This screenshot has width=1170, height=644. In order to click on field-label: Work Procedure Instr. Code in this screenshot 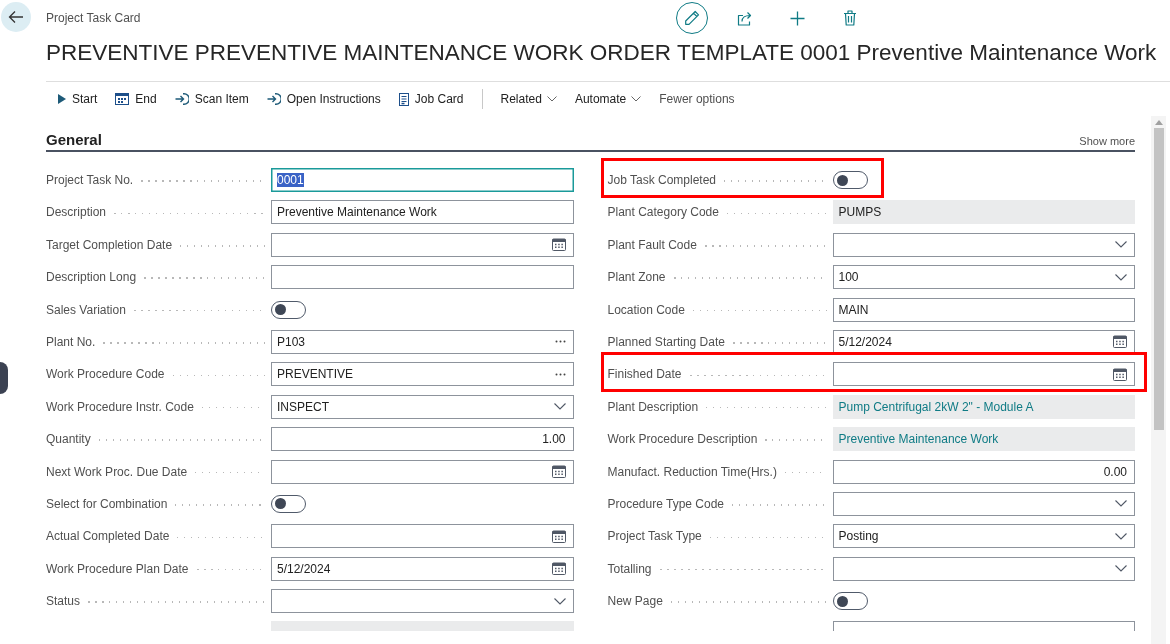, I will do `click(120, 406)`.